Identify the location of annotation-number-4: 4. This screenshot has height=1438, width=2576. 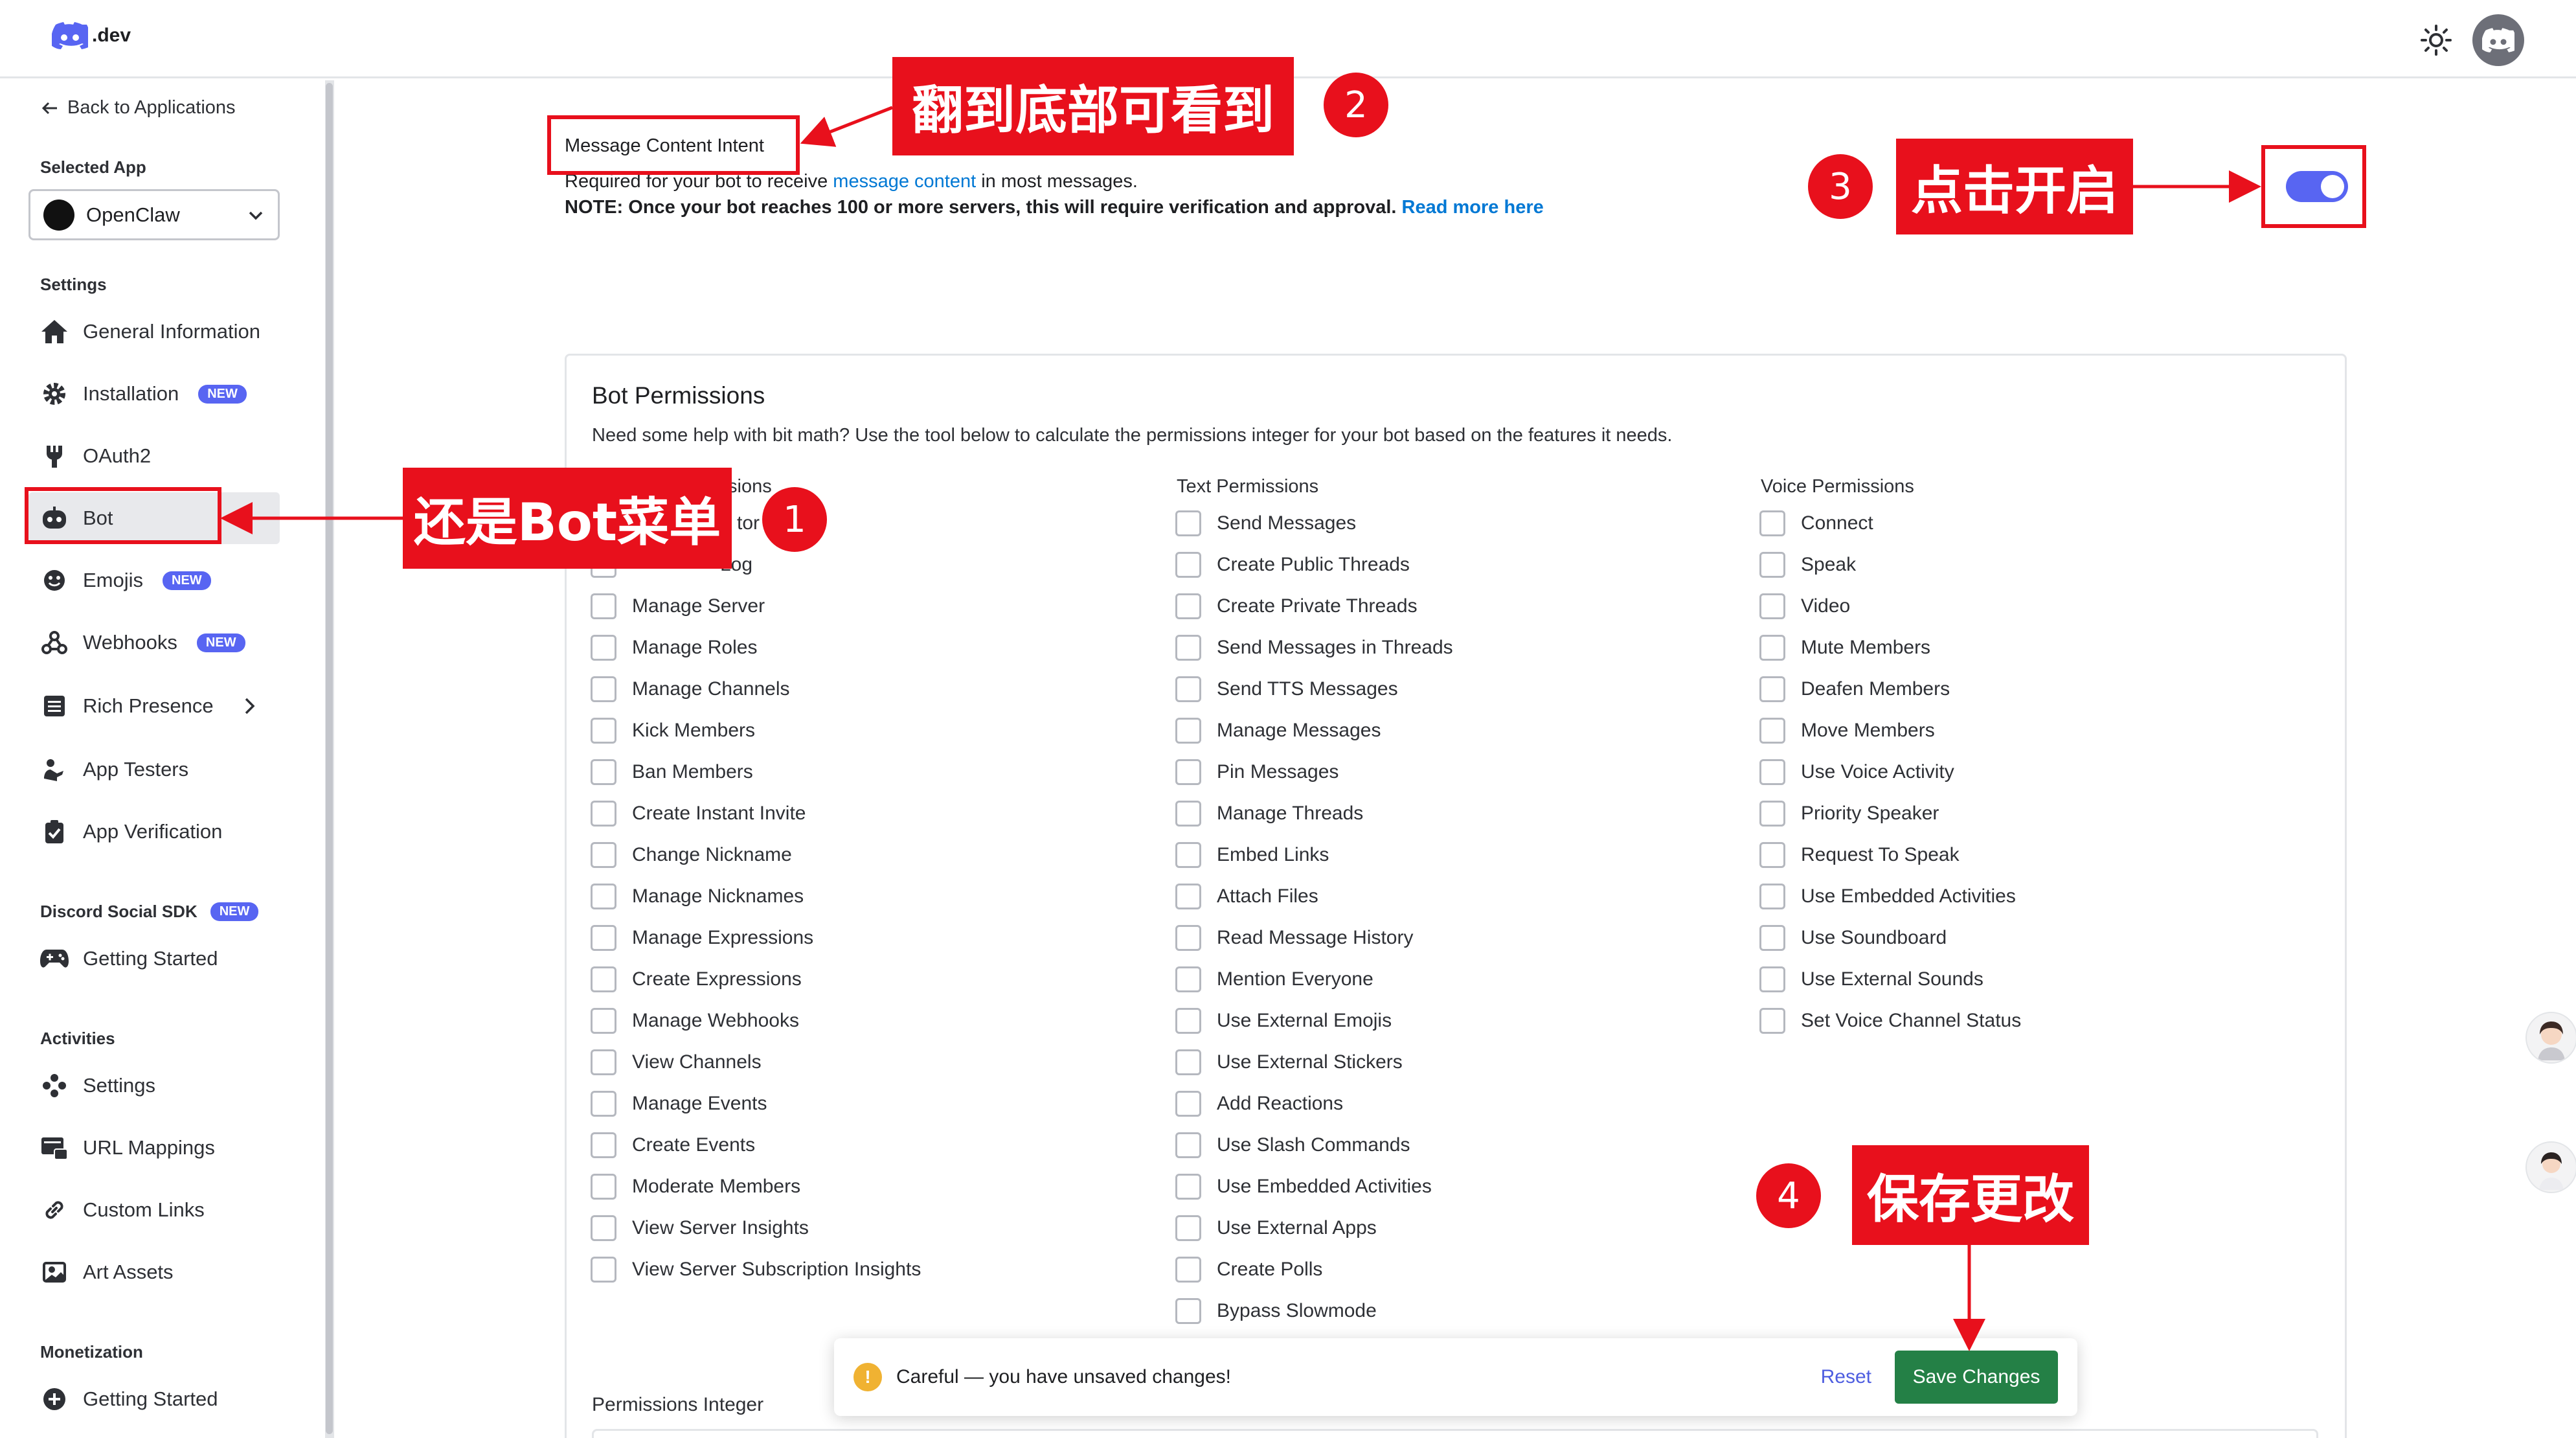
(1788, 1195).